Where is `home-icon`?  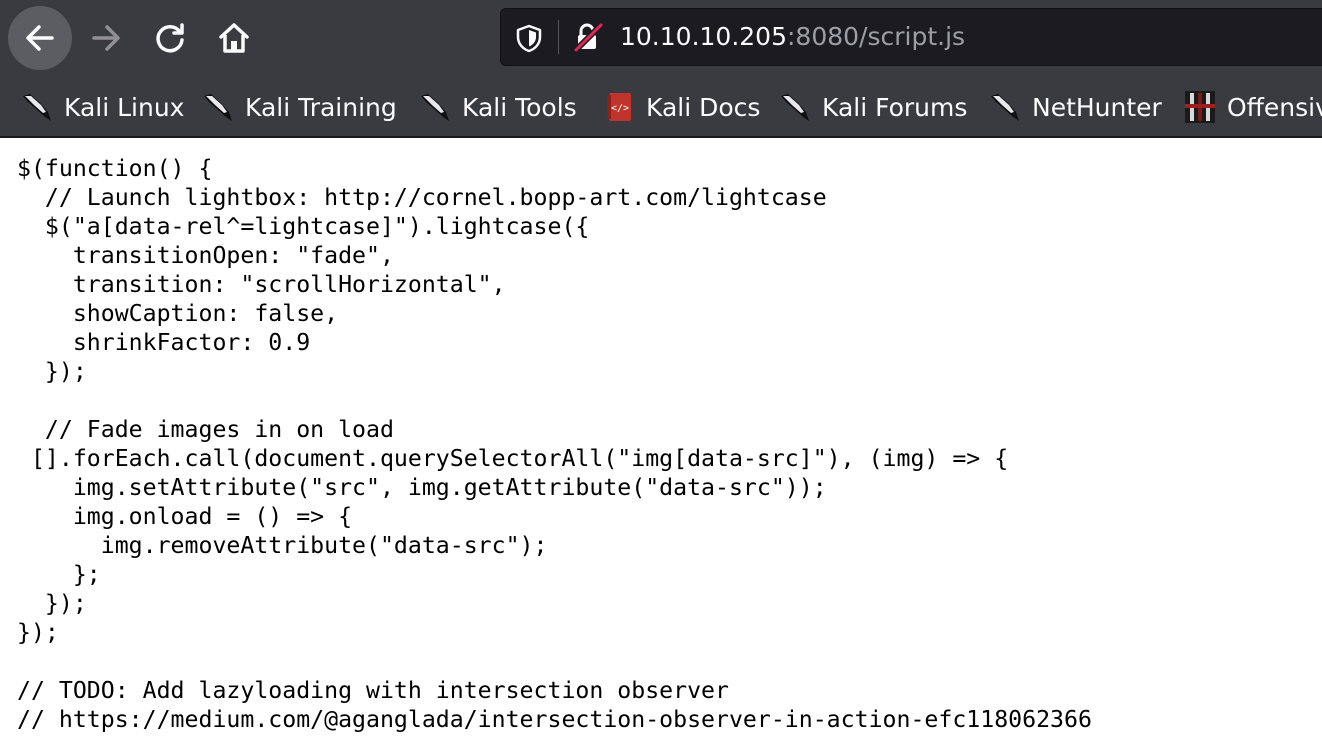 home-icon is located at coordinates (234, 38).